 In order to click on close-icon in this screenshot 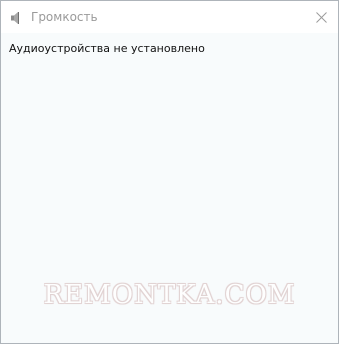, I will do `click(321, 17)`.